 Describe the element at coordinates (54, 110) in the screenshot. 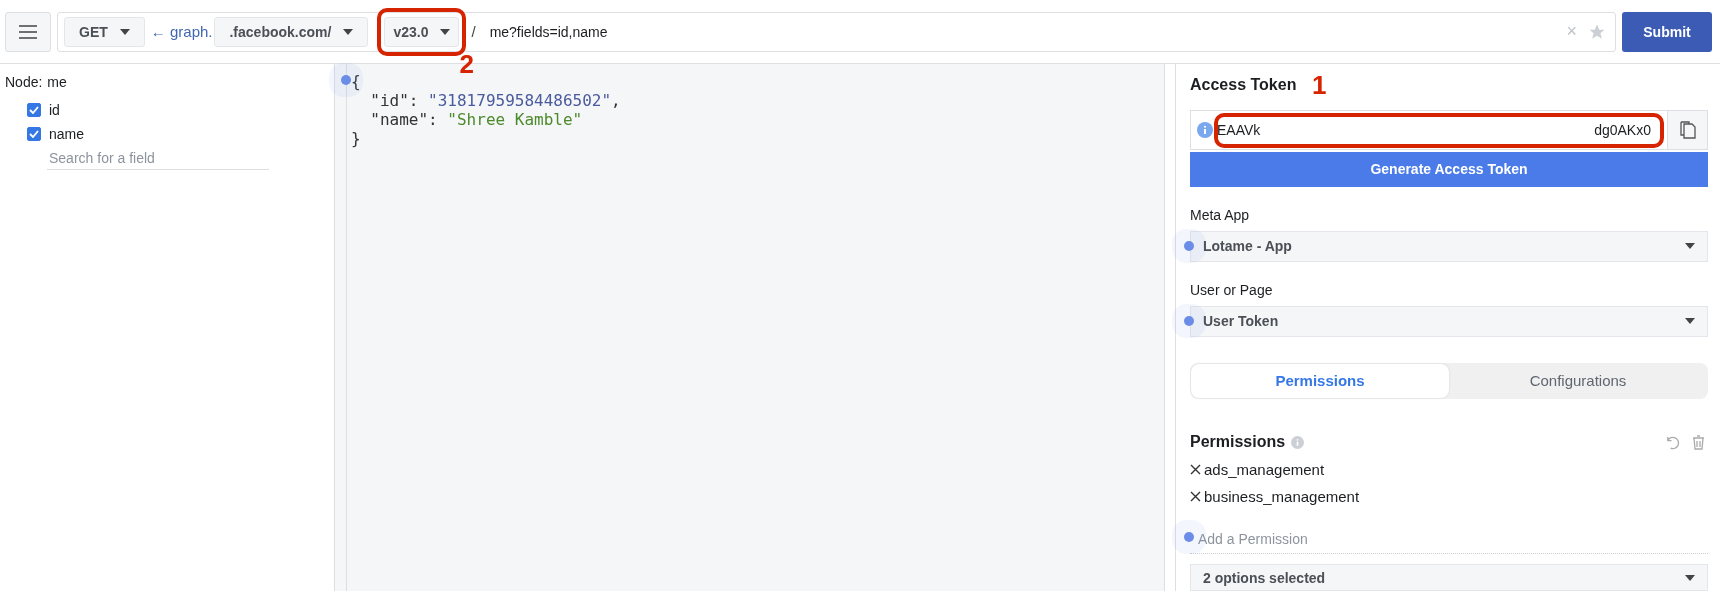

I see `field-name: id` at that location.